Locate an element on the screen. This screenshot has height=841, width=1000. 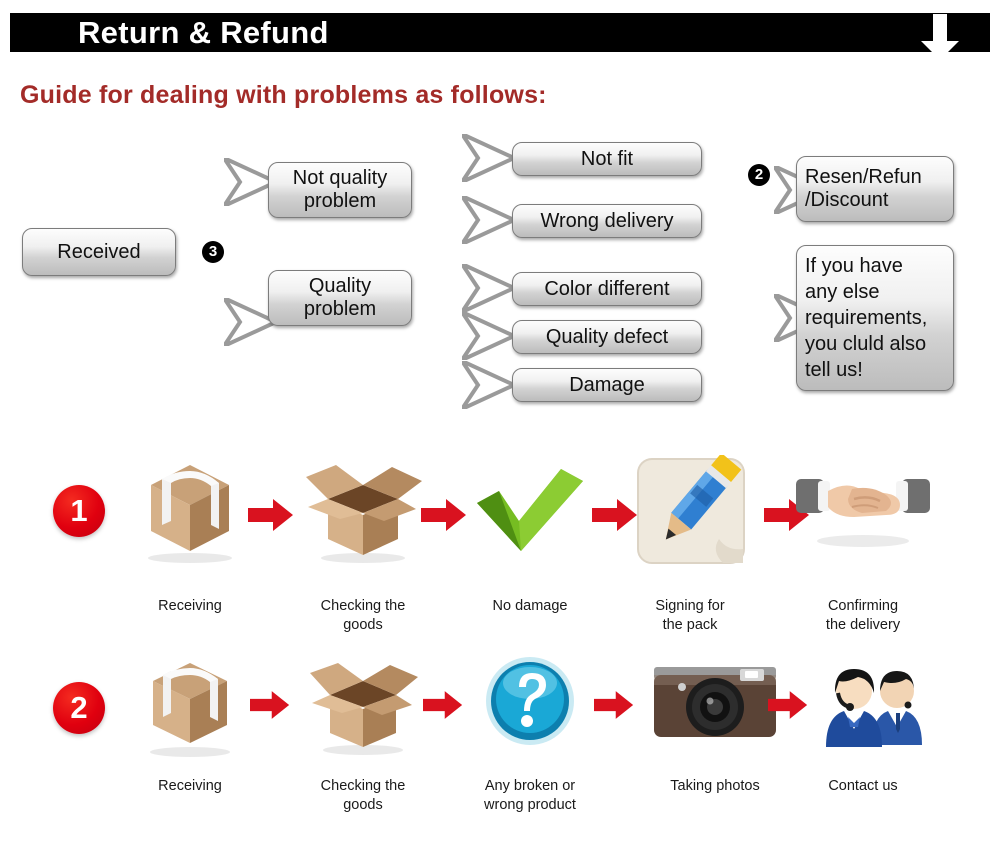
flow-node-wrong-delivery: Wrong delivery is located at coordinates (607, 221).